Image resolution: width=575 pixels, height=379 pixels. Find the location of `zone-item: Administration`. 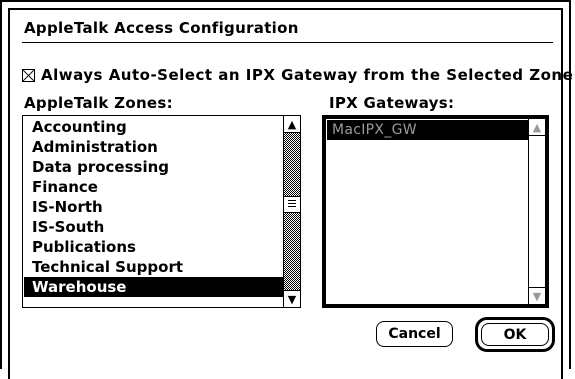

zone-item: Administration is located at coordinates (153, 147).